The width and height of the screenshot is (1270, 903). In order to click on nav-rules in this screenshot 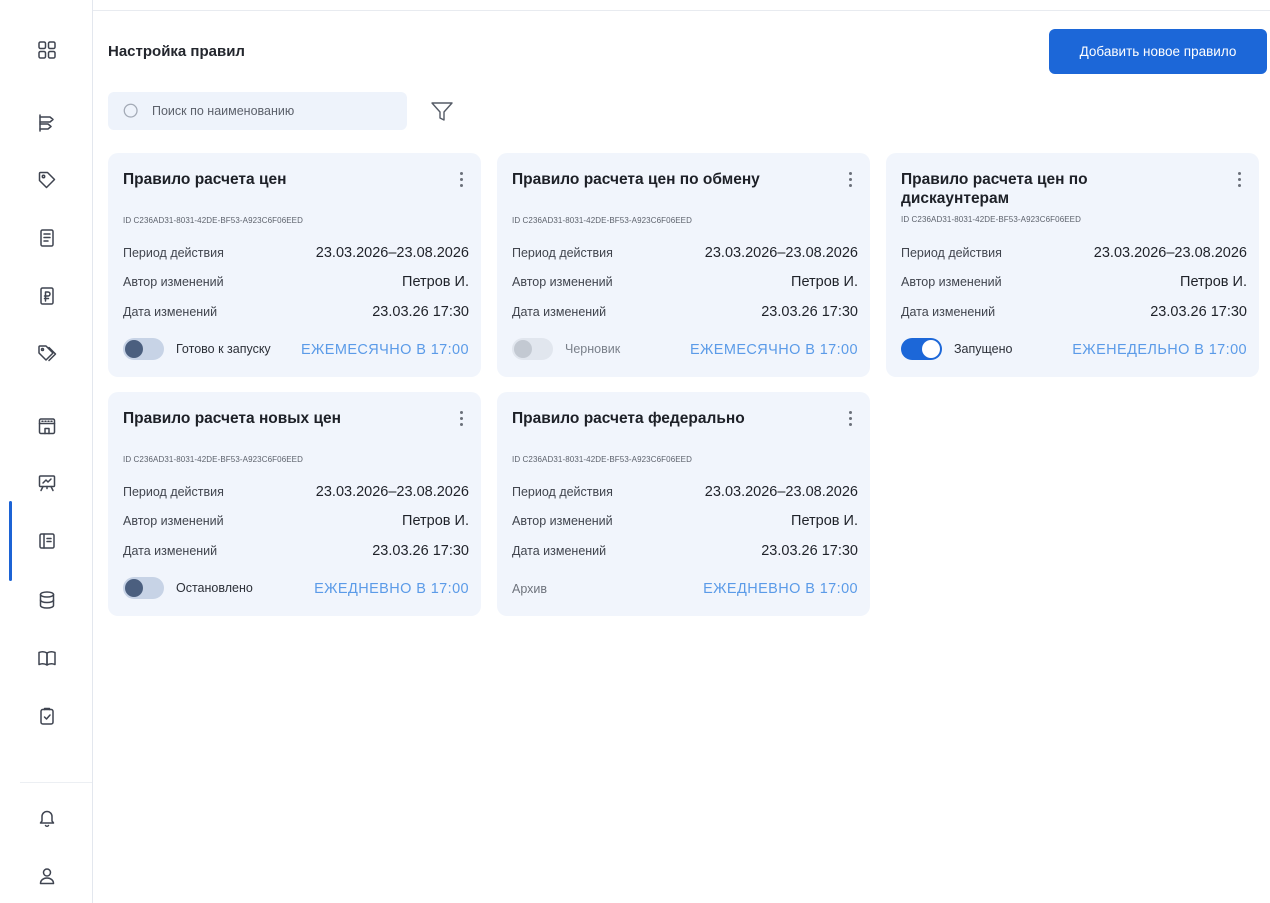, I will do `click(46, 541)`.